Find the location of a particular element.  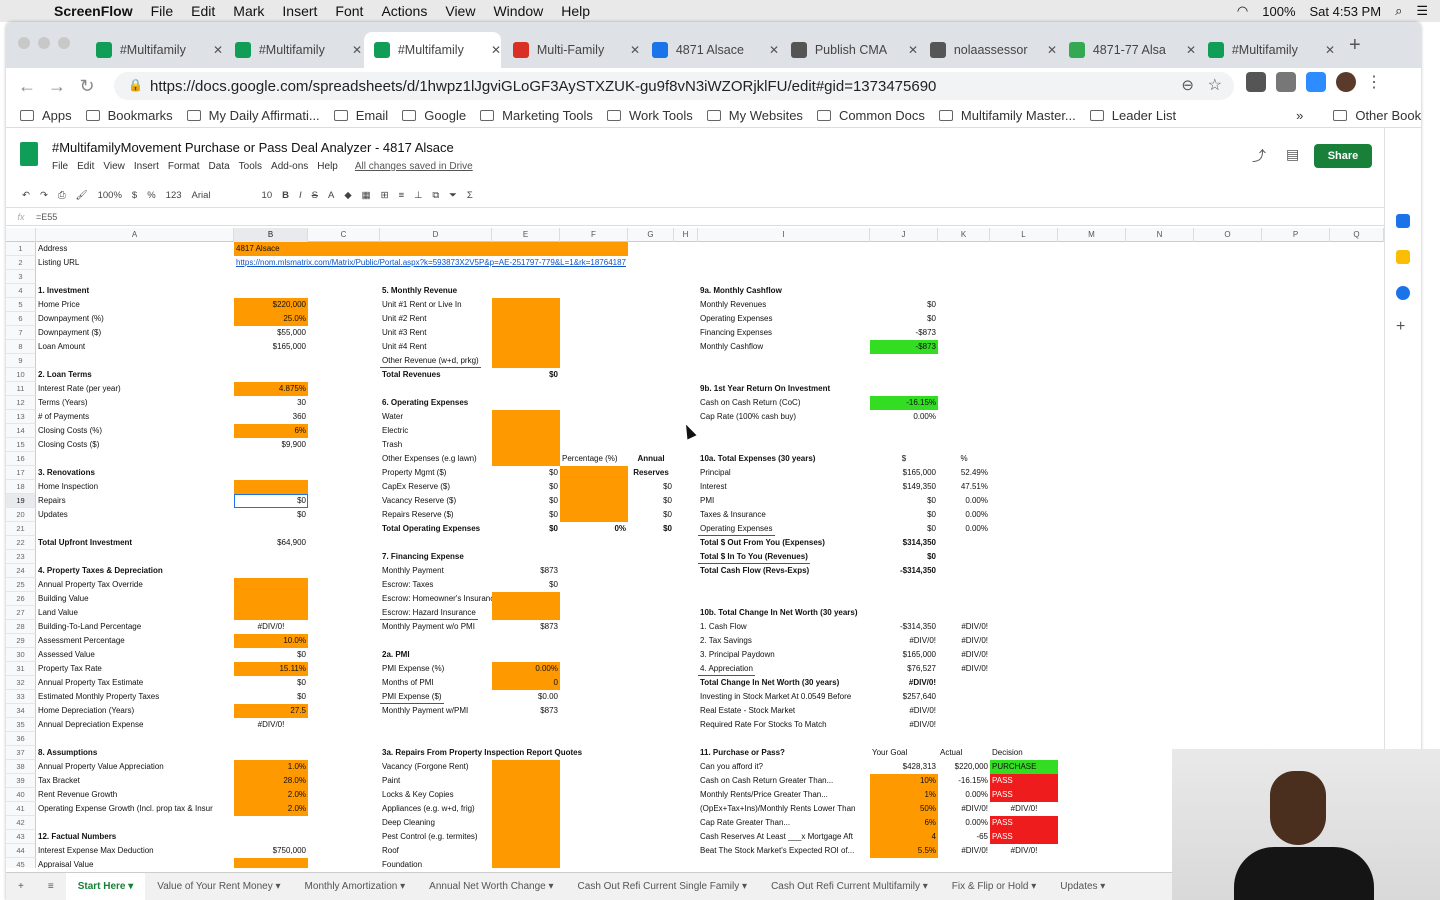

cell-e41 is located at coordinates (526, 809).